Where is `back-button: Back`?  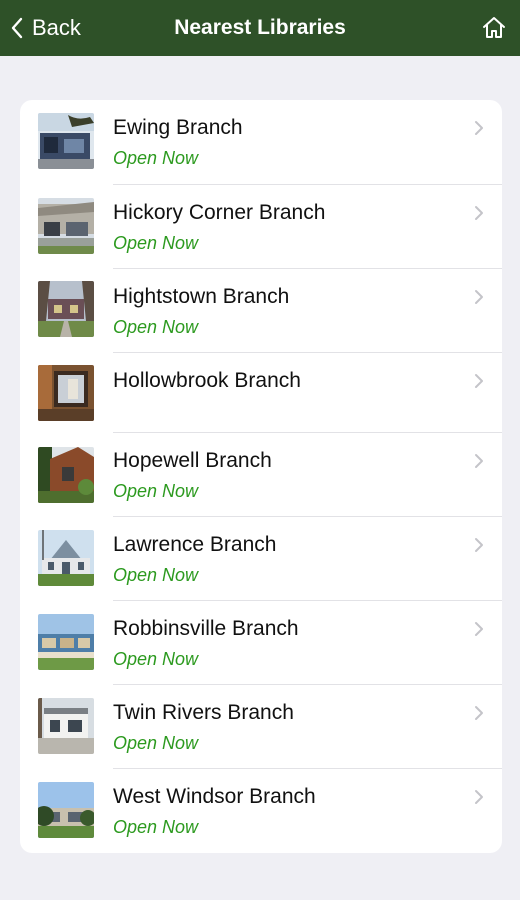
back-button: Back is located at coordinates (45, 28).